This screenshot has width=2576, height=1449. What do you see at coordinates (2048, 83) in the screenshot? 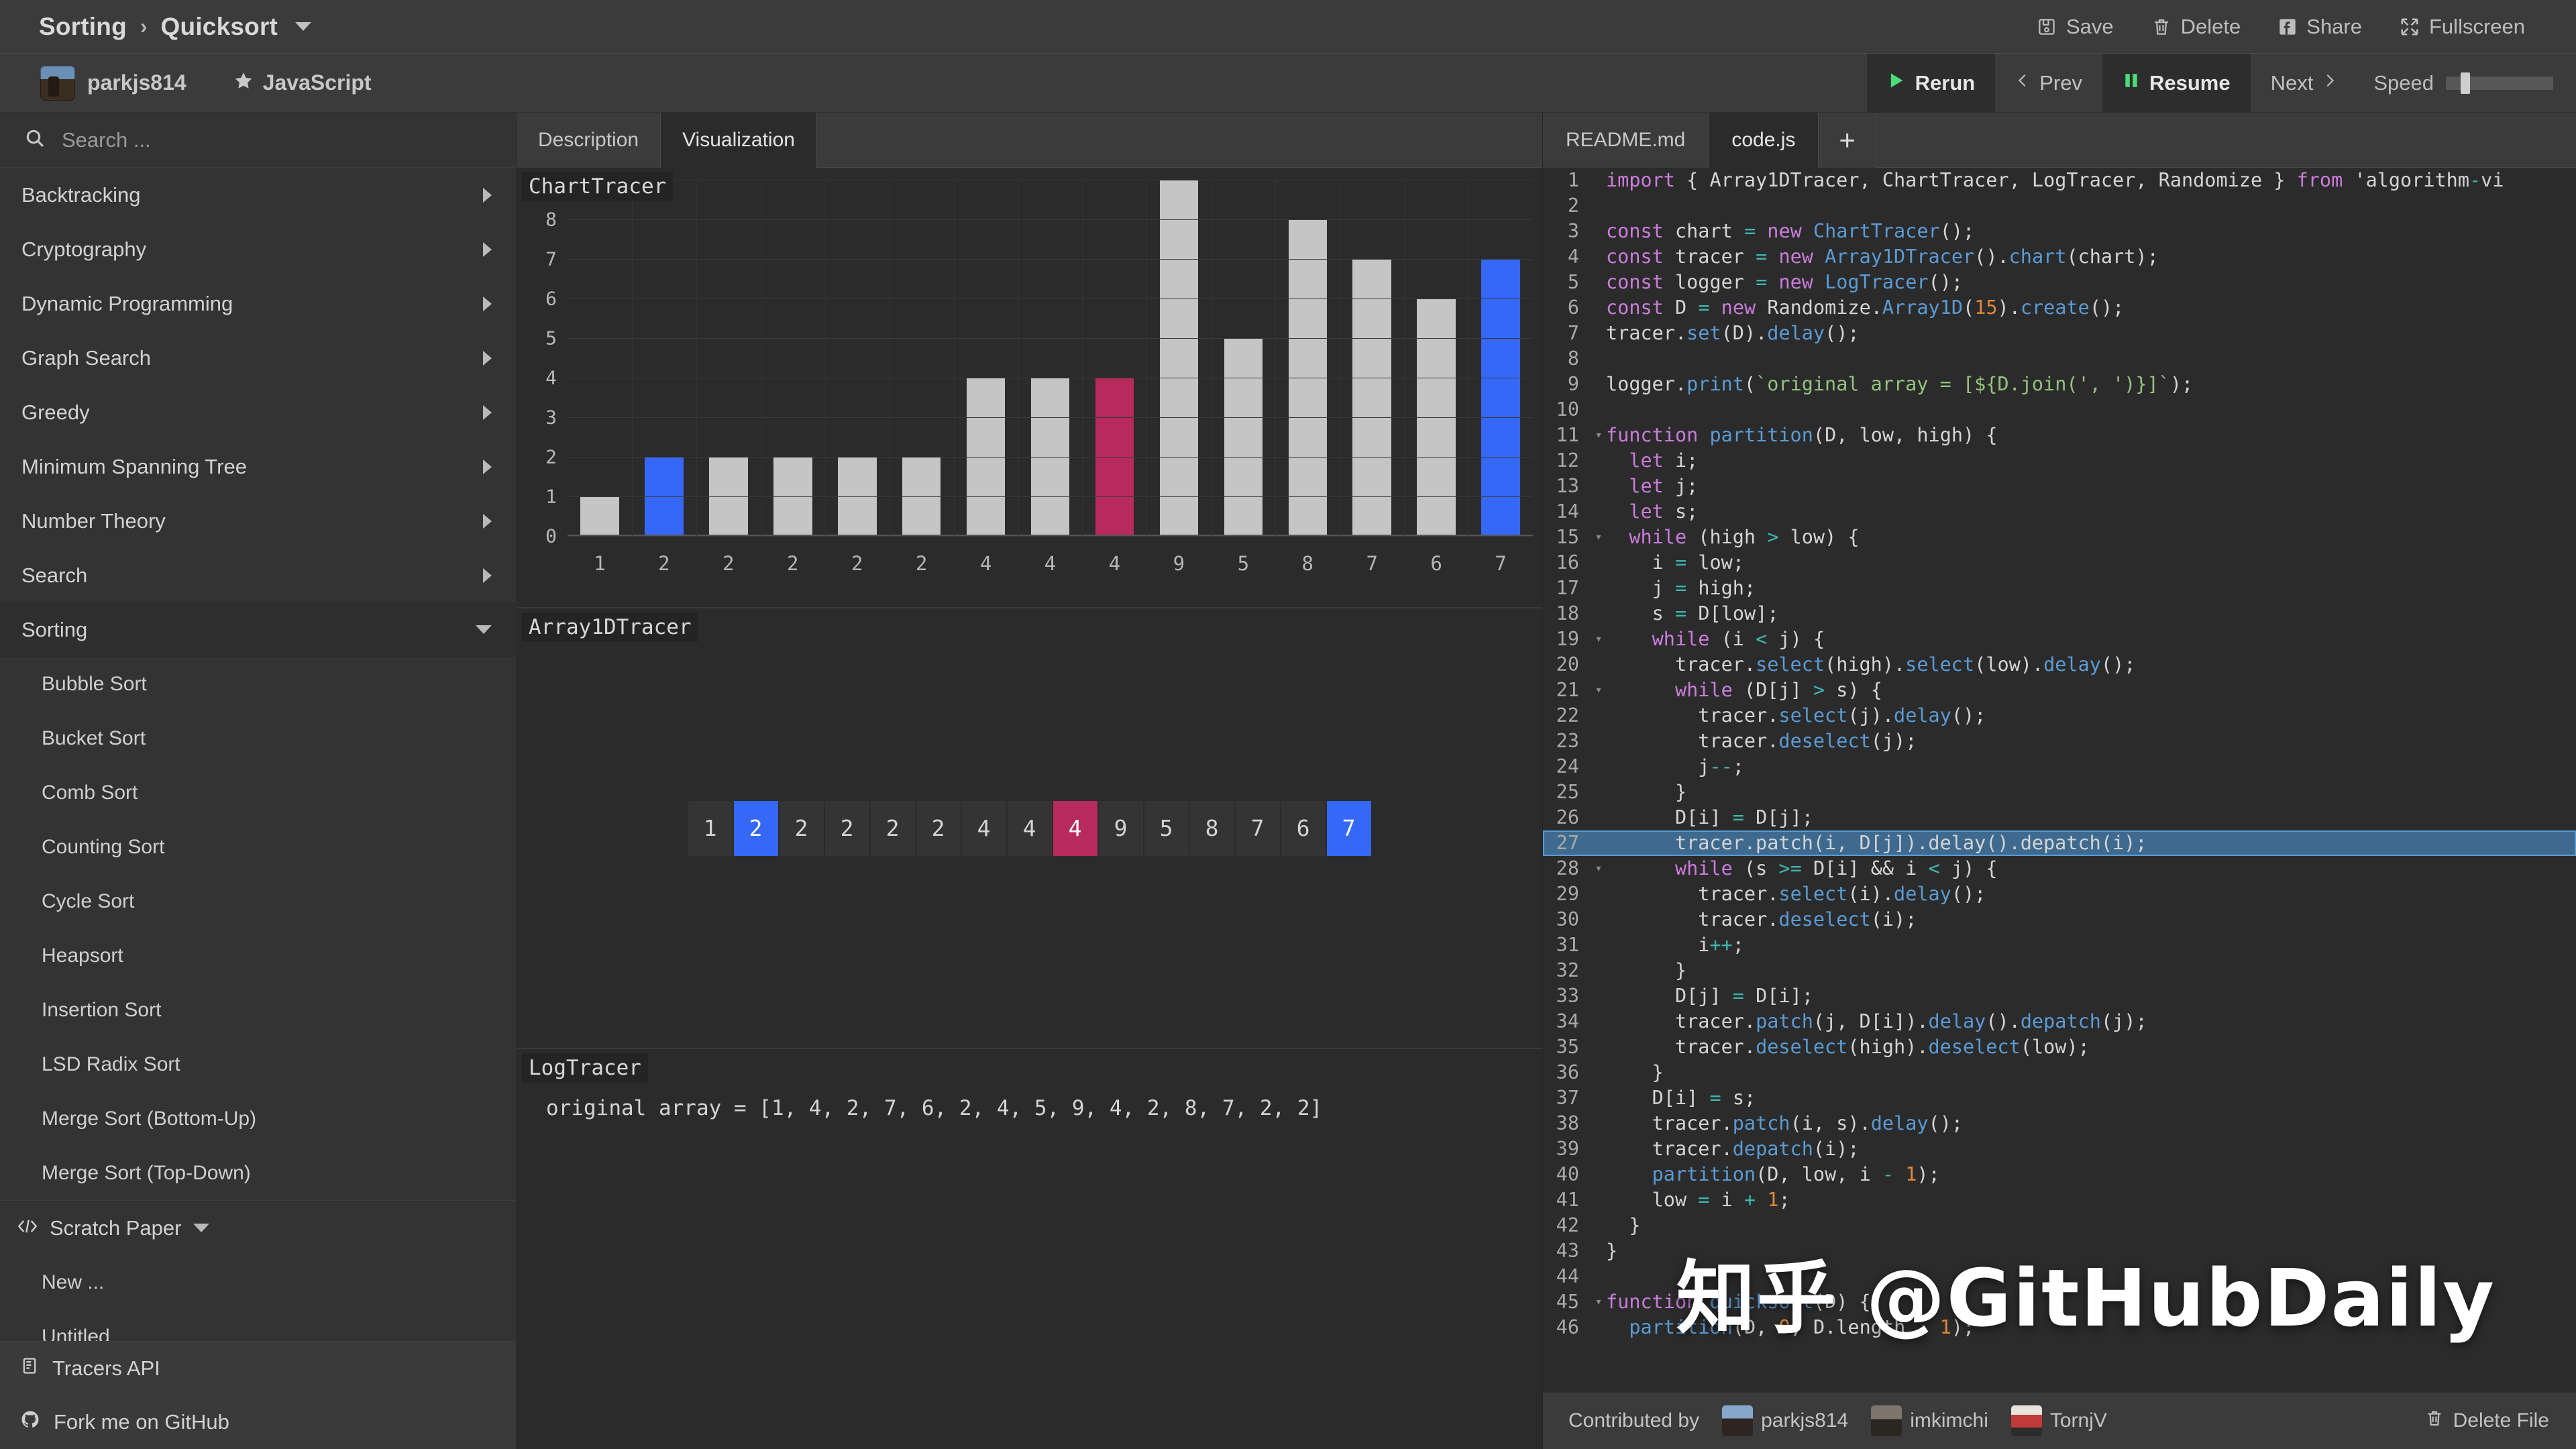
I see `prev-button: Prev` at bounding box center [2048, 83].